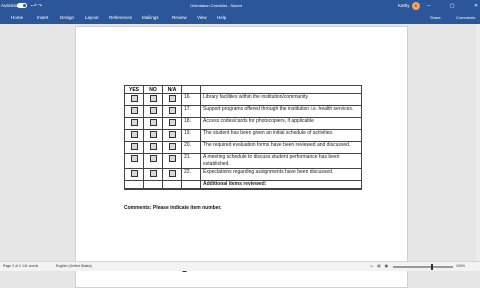 The image size is (480, 288). Describe the element at coordinates (191, 123) in the screenshot. I see `item-number: 18.` at that location.